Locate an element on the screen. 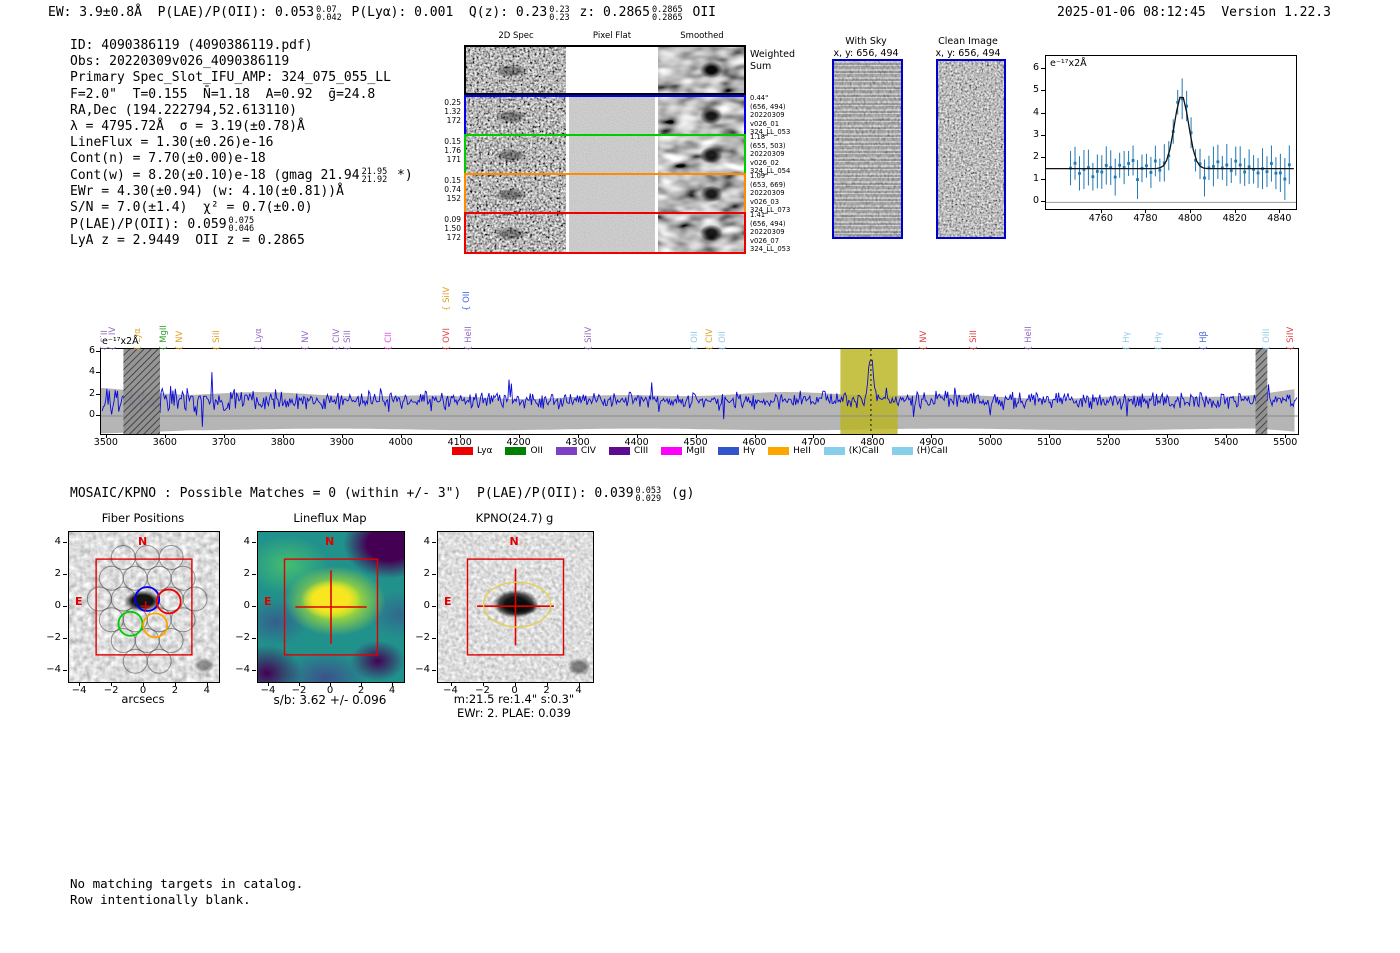 Image resolution: width=1400 pixels, height=953 pixels. info-line: EWr = 4.30(±0.94) (w: 4.10(±0.81))Å is located at coordinates (241, 192).